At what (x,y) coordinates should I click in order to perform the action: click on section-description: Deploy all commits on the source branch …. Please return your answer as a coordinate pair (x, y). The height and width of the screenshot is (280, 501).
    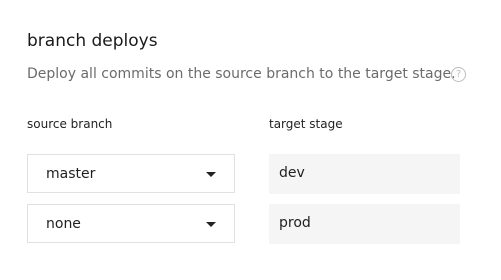
    Looking at the image, I should click on (241, 74).